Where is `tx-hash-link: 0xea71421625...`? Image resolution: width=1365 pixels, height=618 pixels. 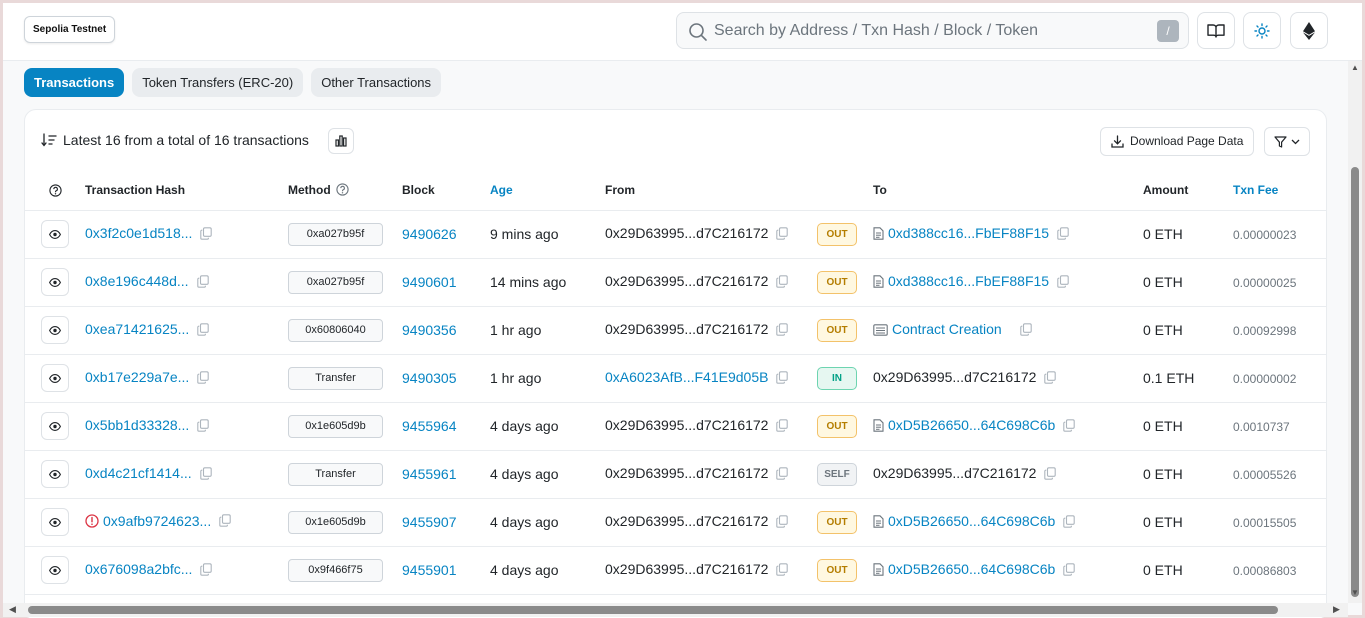 tx-hash-link: 0xea71421625... is located at coordinates (137, 329).